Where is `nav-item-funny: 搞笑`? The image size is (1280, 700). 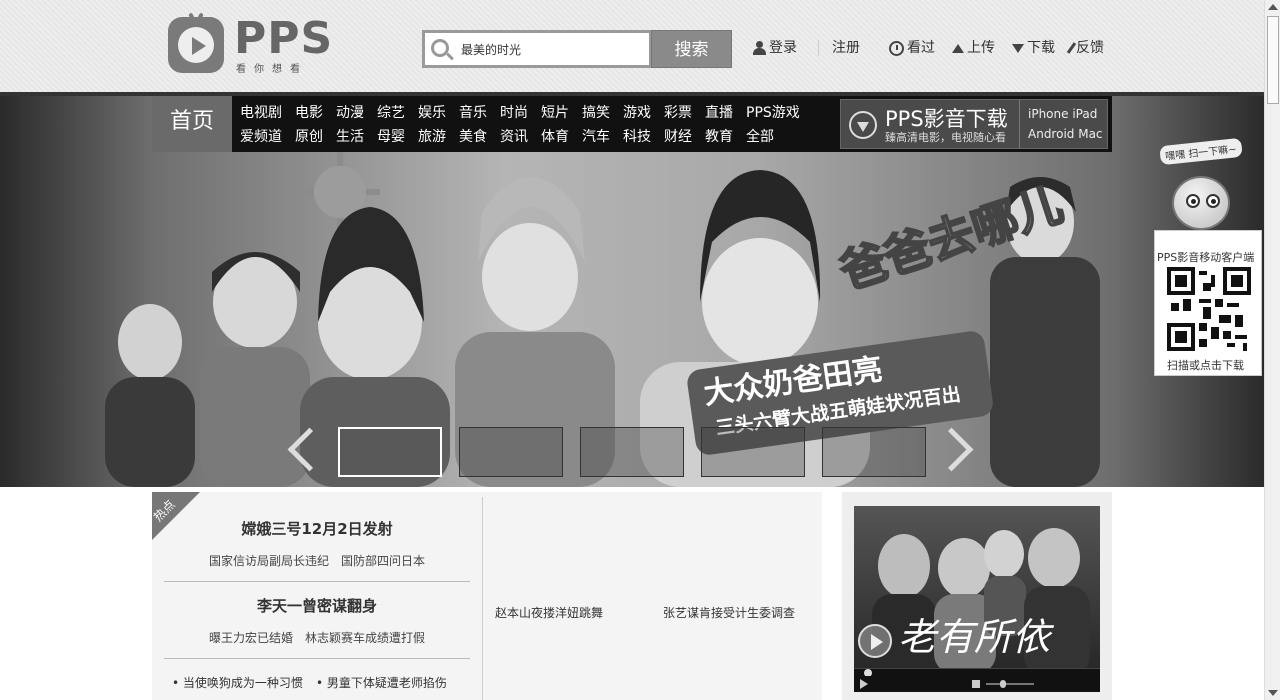 nav-item-funny: 搞笑 is located at coordinates (596, 113).